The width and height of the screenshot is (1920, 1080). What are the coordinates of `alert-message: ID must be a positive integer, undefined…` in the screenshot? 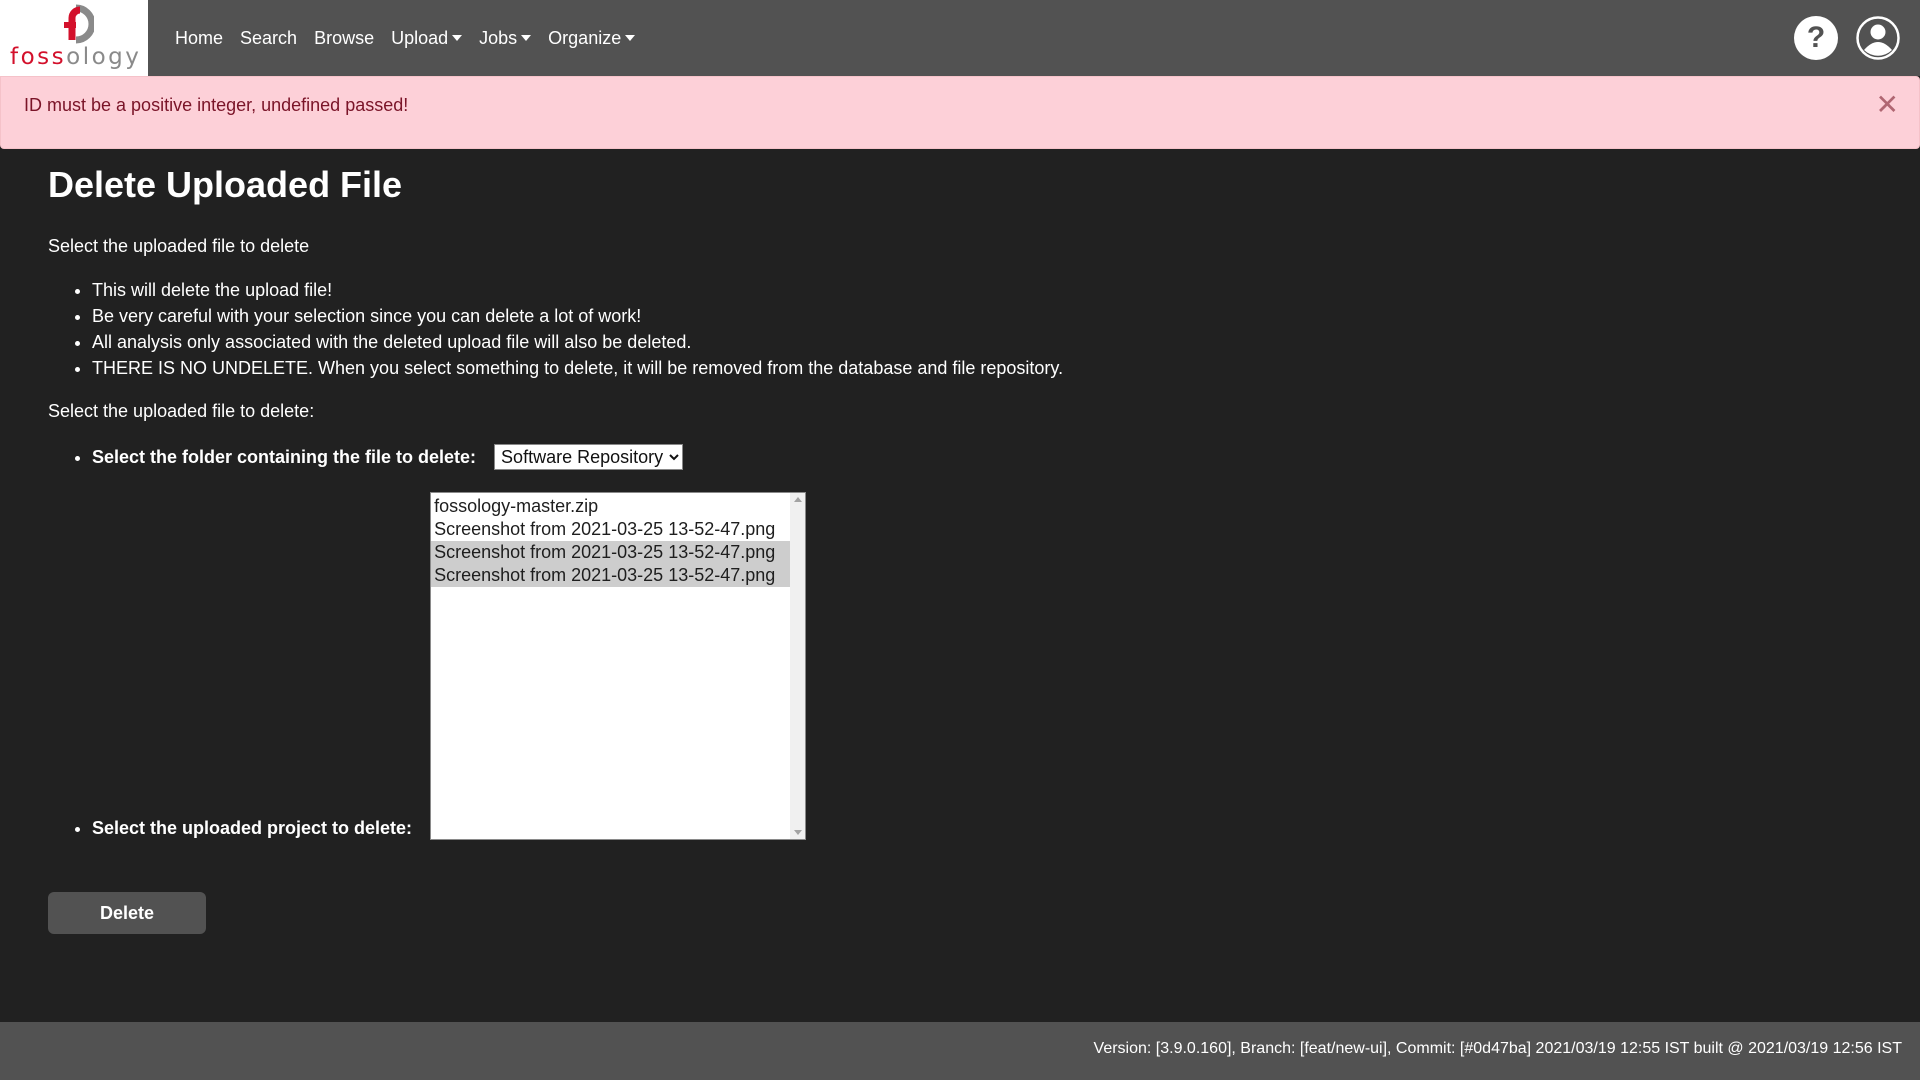 It's located at (216, 105).